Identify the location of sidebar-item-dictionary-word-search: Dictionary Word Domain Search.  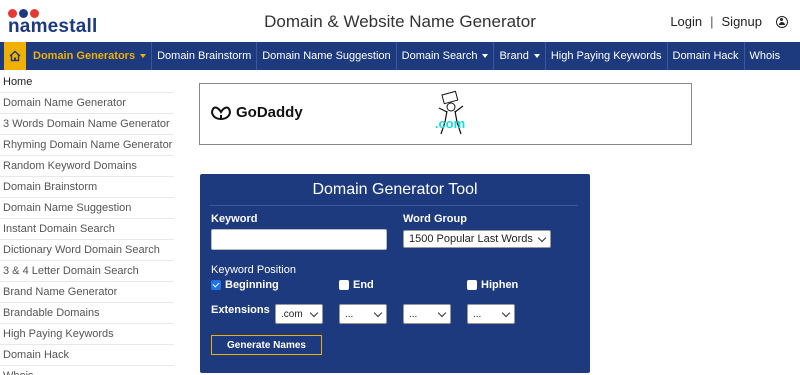
(87, 250).